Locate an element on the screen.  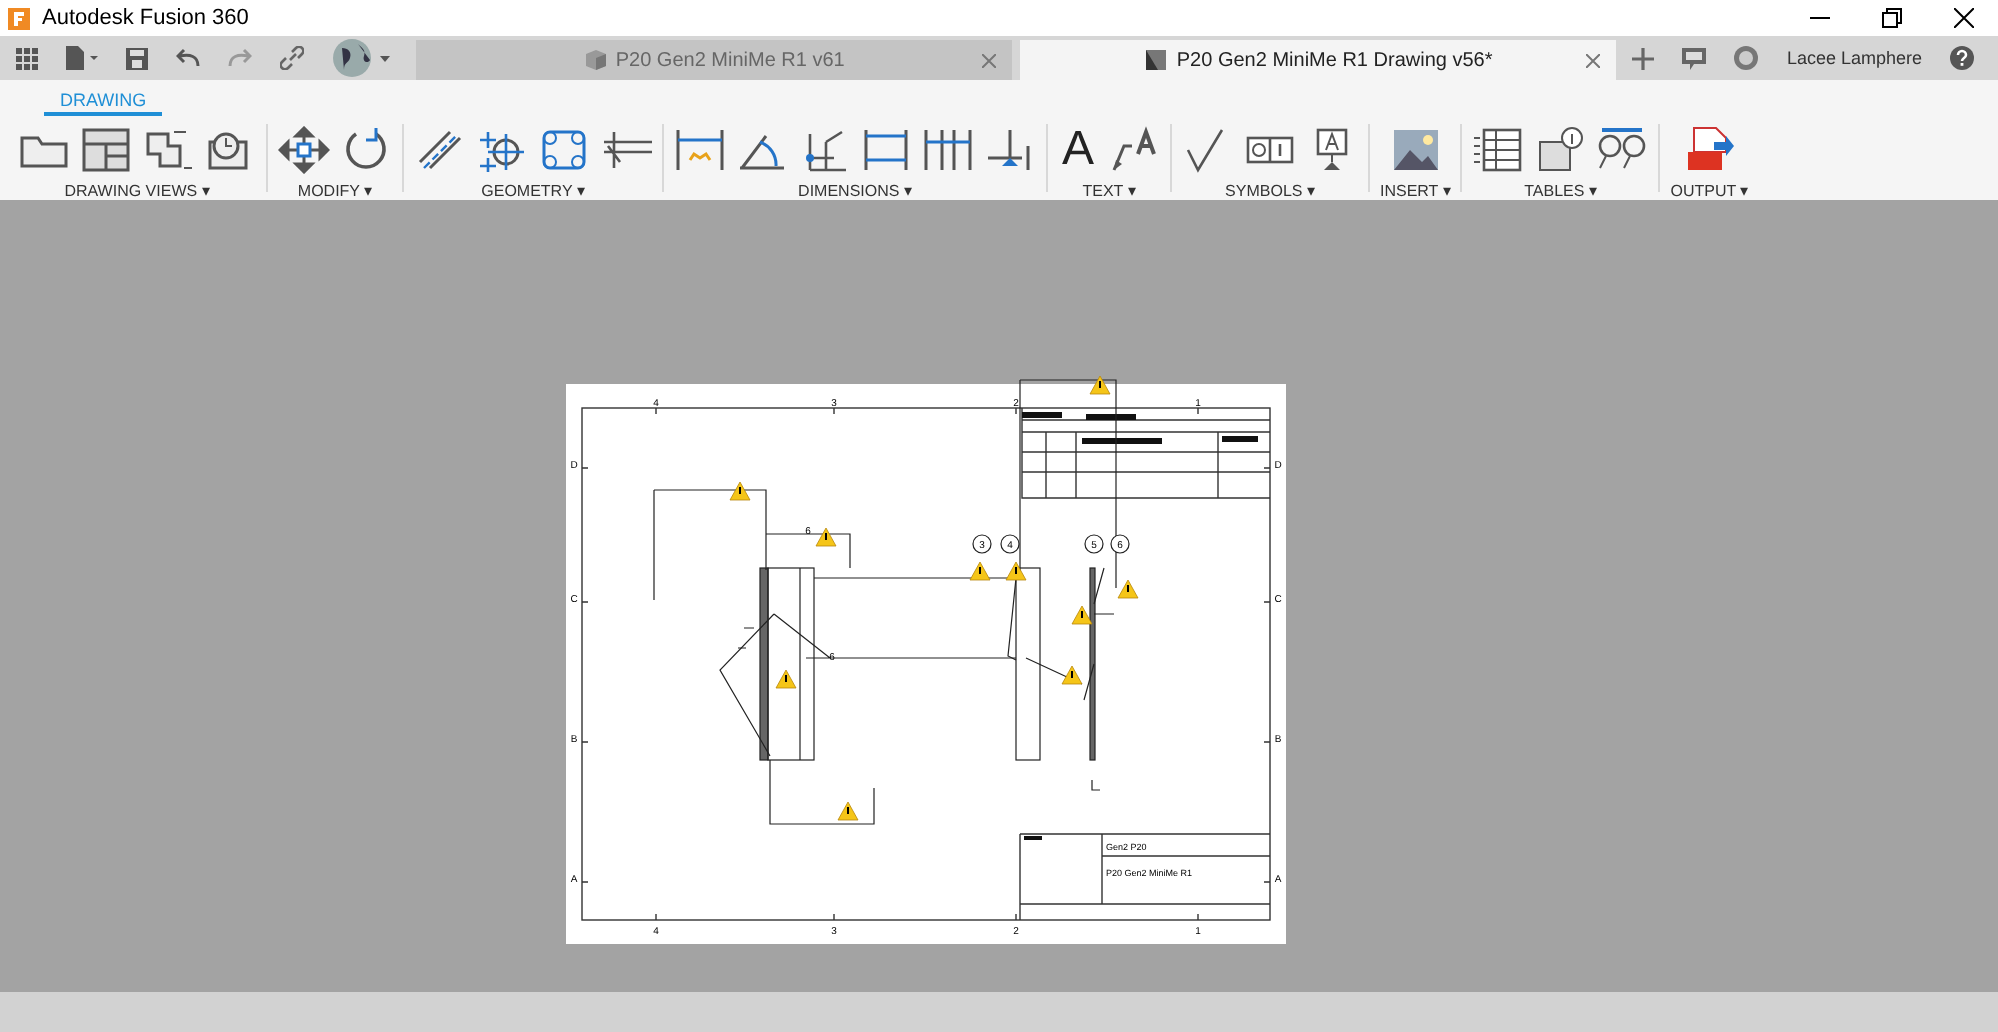
close-icon is located at coordinates (1964, 18).